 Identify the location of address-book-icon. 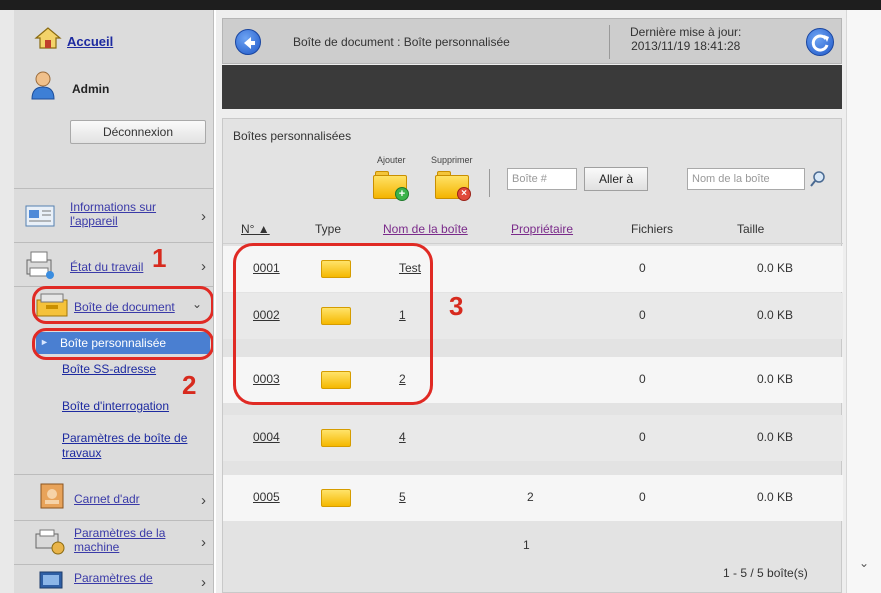
(52, 496).